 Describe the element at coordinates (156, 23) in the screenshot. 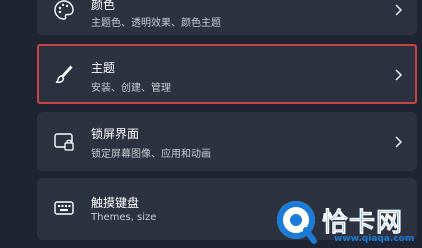

I see `settings-item-subtitle: 主题色、透明效果、颜色主题` at that location.